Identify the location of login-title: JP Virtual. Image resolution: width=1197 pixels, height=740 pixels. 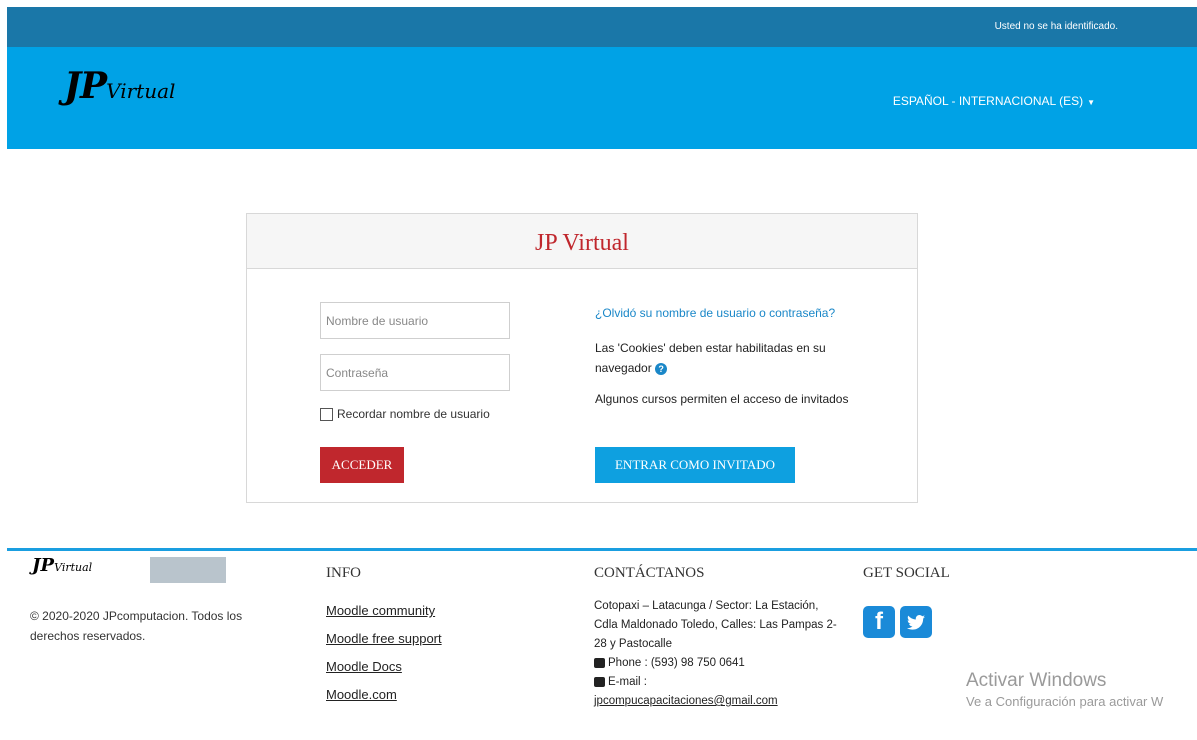
(582, 243).